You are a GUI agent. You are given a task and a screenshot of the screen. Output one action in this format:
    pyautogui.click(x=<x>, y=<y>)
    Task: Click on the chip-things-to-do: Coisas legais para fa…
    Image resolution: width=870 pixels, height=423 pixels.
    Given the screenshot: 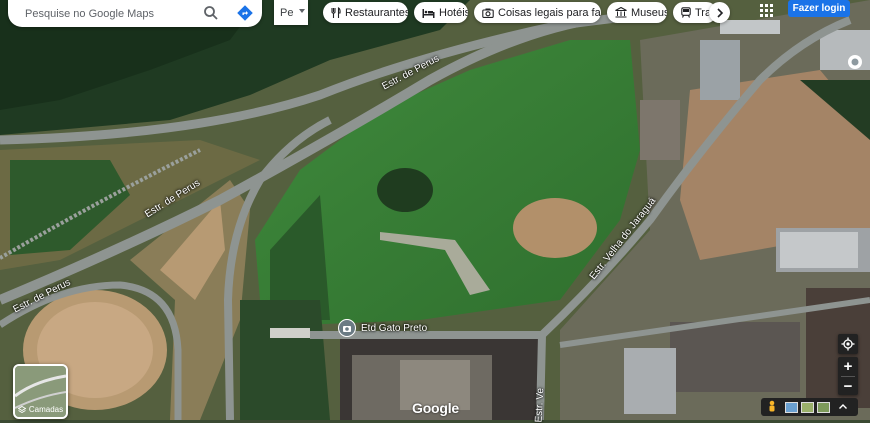 What is the action you would take?
    pyautogui.click(x=537, y=12)
    